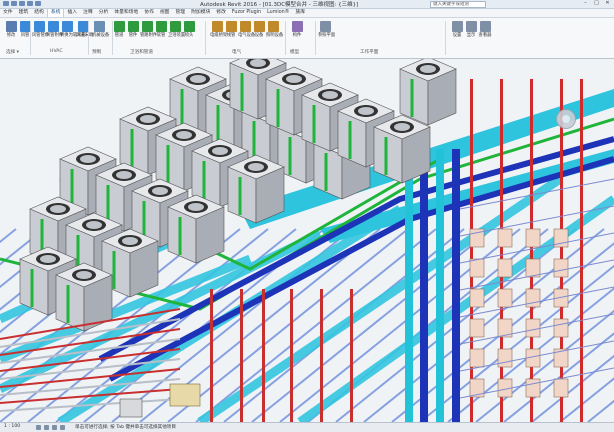 The image size is (614, 432). I want to click on tab-lumion: Lumion®, so click(278, 13).